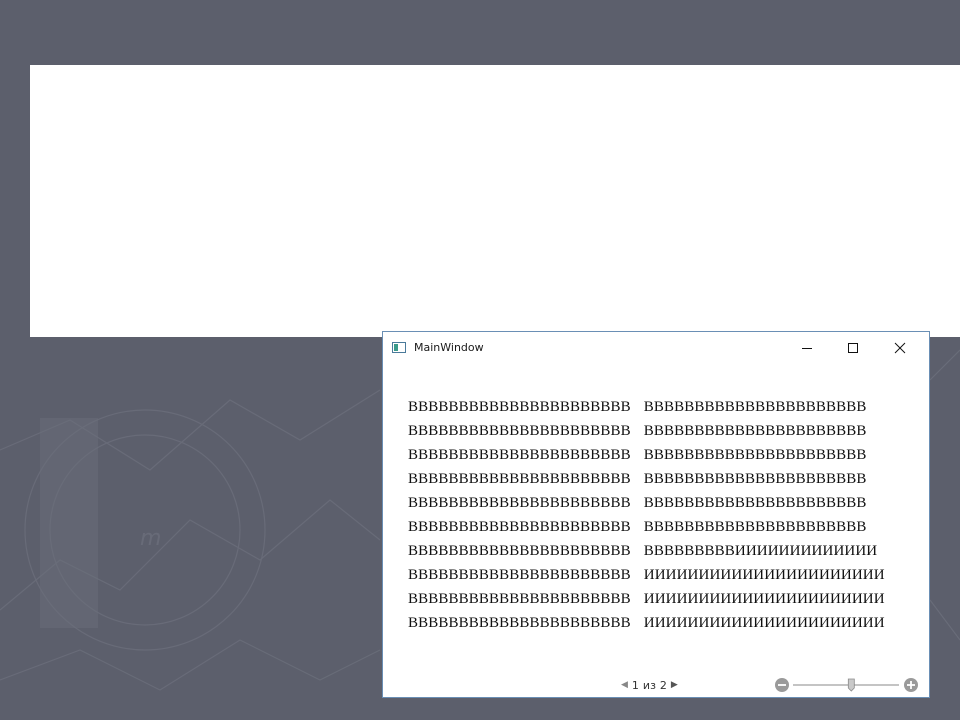  I want to click on zoom-control, so click(846, 685).